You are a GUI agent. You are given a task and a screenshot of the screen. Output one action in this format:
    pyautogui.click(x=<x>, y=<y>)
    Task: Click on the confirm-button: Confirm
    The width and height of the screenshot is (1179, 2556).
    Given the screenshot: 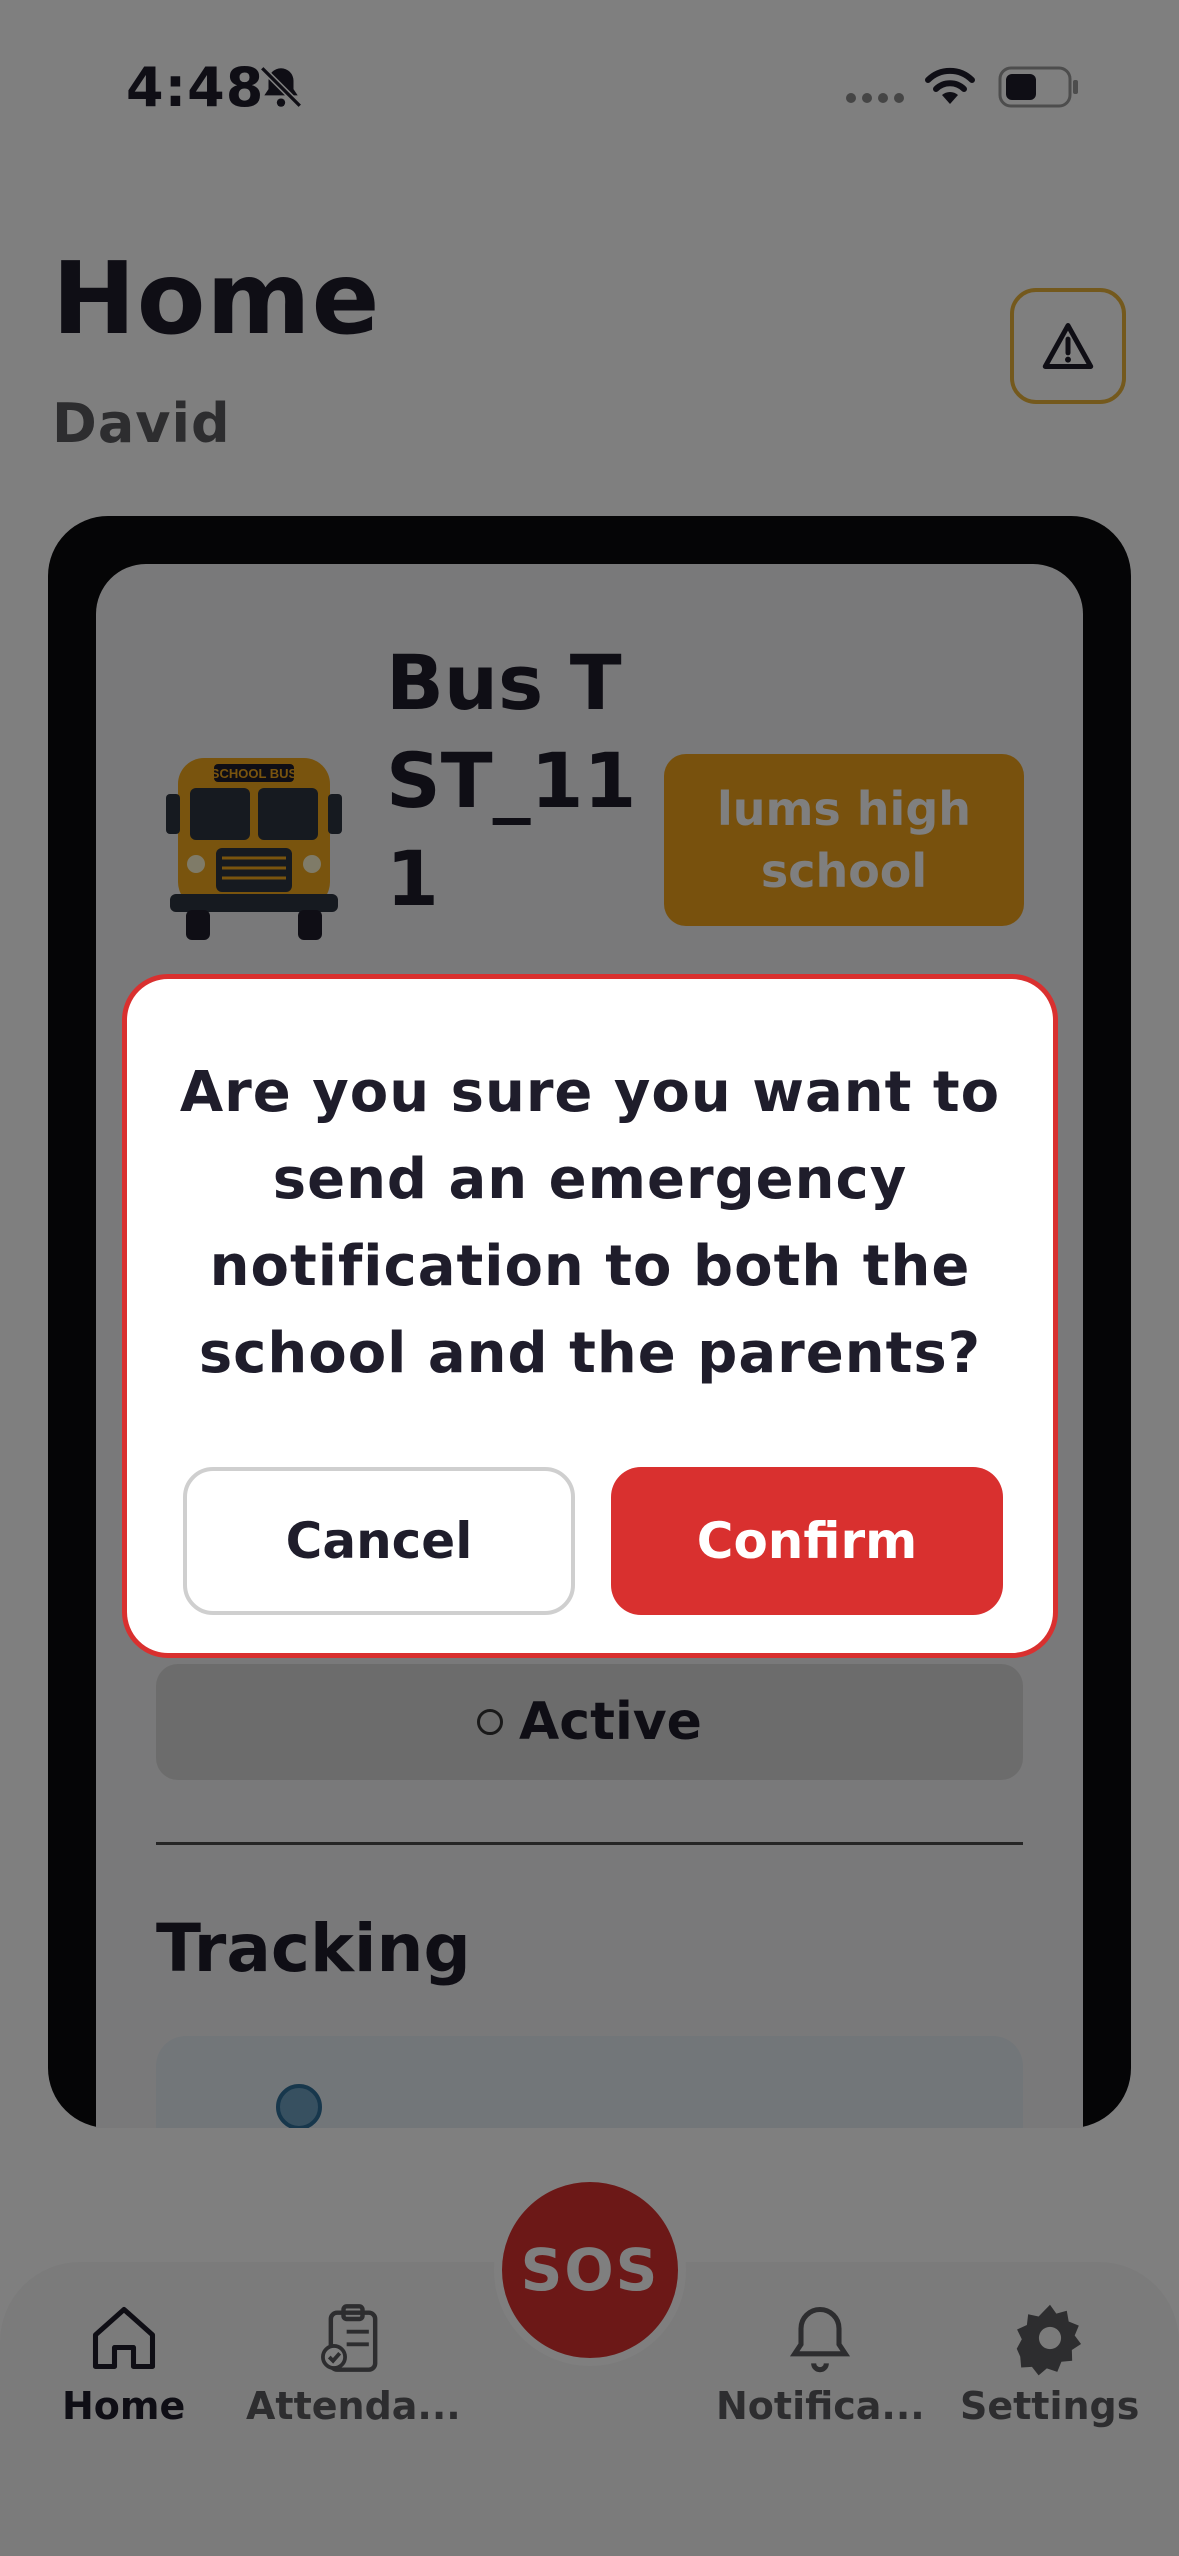 What is the action you would take?
    pyautogui.click(x=807, y=1541)
    